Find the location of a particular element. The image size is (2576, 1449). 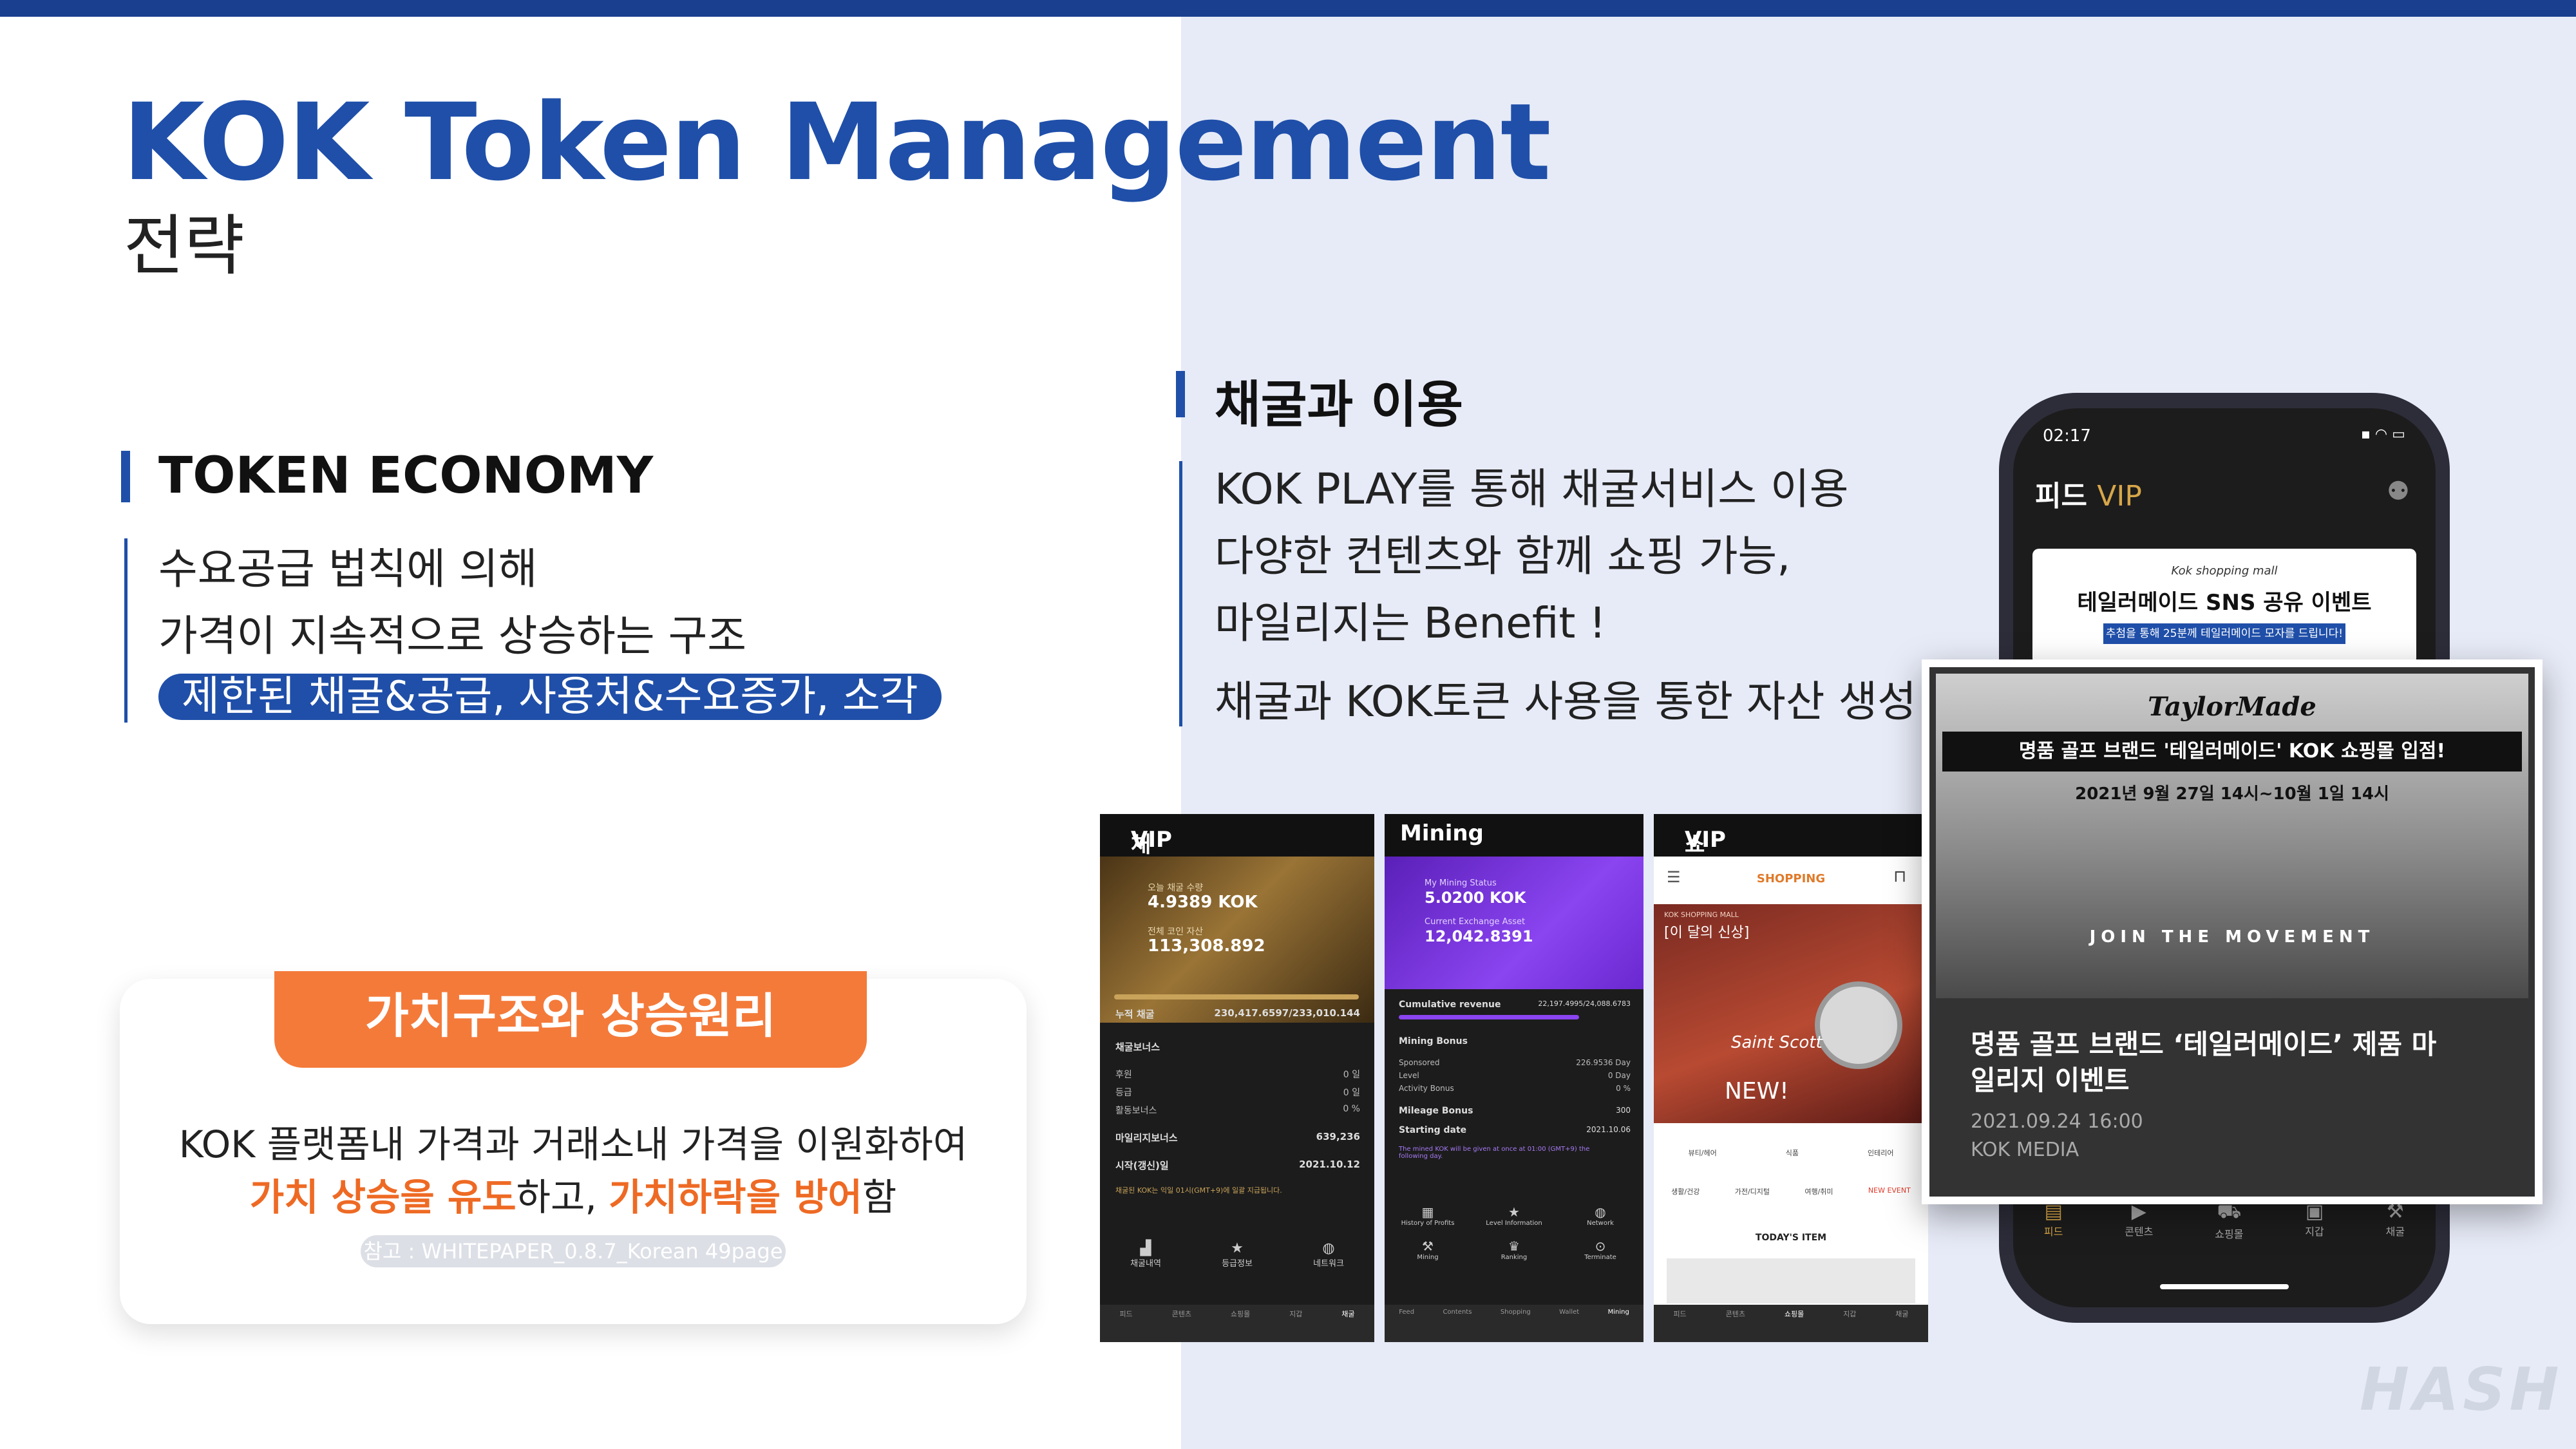

screen1-row: 시작(갱신)일 2021.10.12 is located at coordinates (1237, 1165).